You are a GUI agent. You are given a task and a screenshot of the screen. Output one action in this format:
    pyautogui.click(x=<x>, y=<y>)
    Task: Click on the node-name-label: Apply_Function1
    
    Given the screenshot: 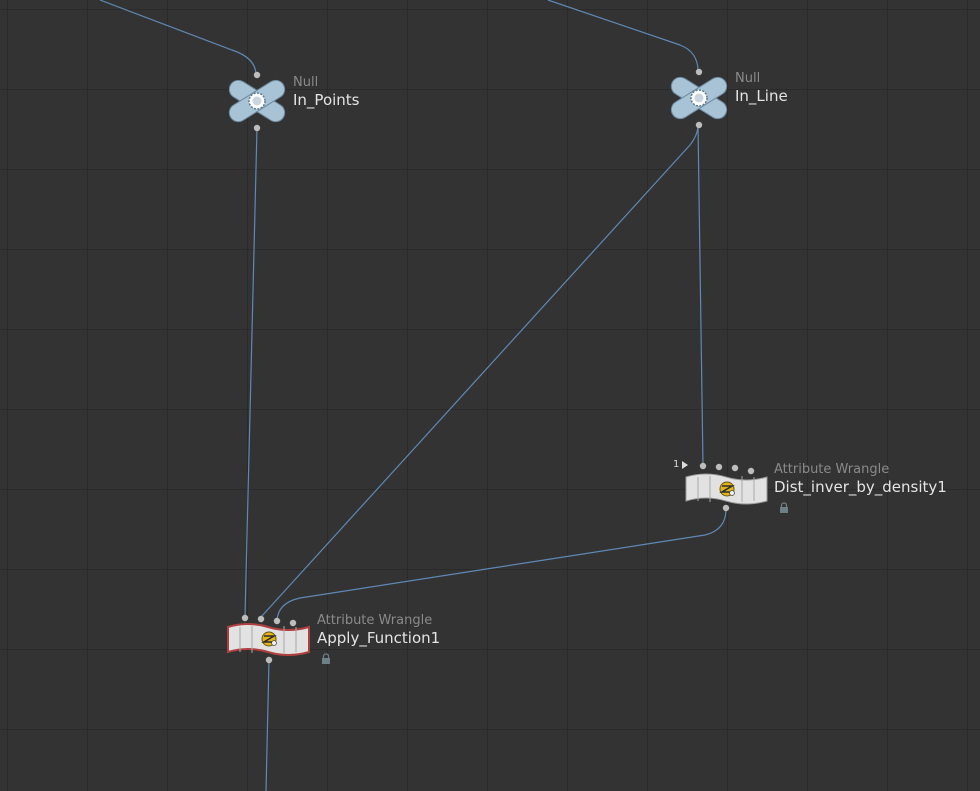 What is the action you would take?
    pyautogui.click(x=378, y=638)
    